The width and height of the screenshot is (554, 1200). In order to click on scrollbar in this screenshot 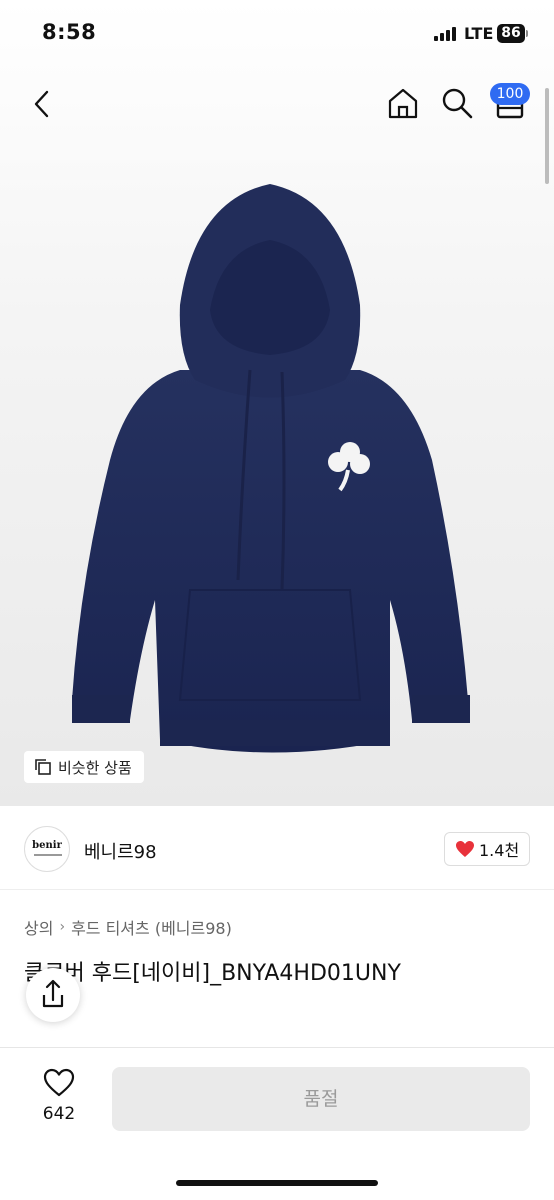, I will do `click(547, 136)`.